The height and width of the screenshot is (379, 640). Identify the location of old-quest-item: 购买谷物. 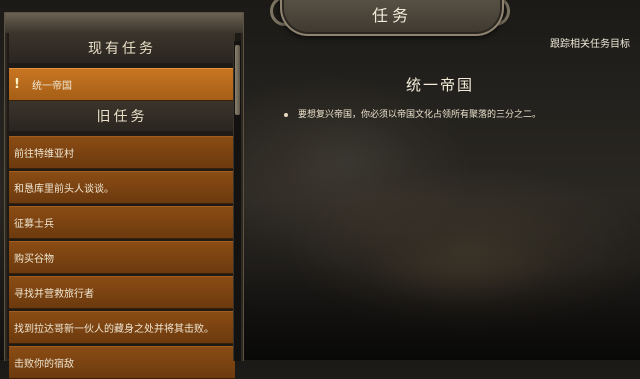
(122, 257).